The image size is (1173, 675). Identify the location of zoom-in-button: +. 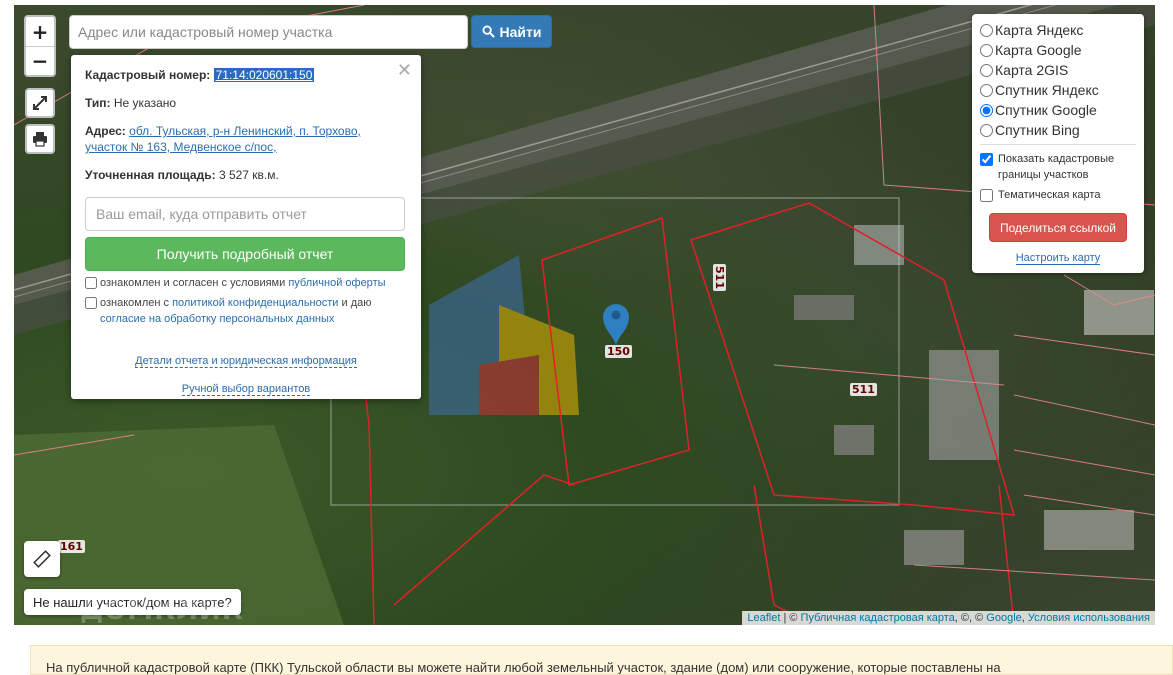
(40, 31).